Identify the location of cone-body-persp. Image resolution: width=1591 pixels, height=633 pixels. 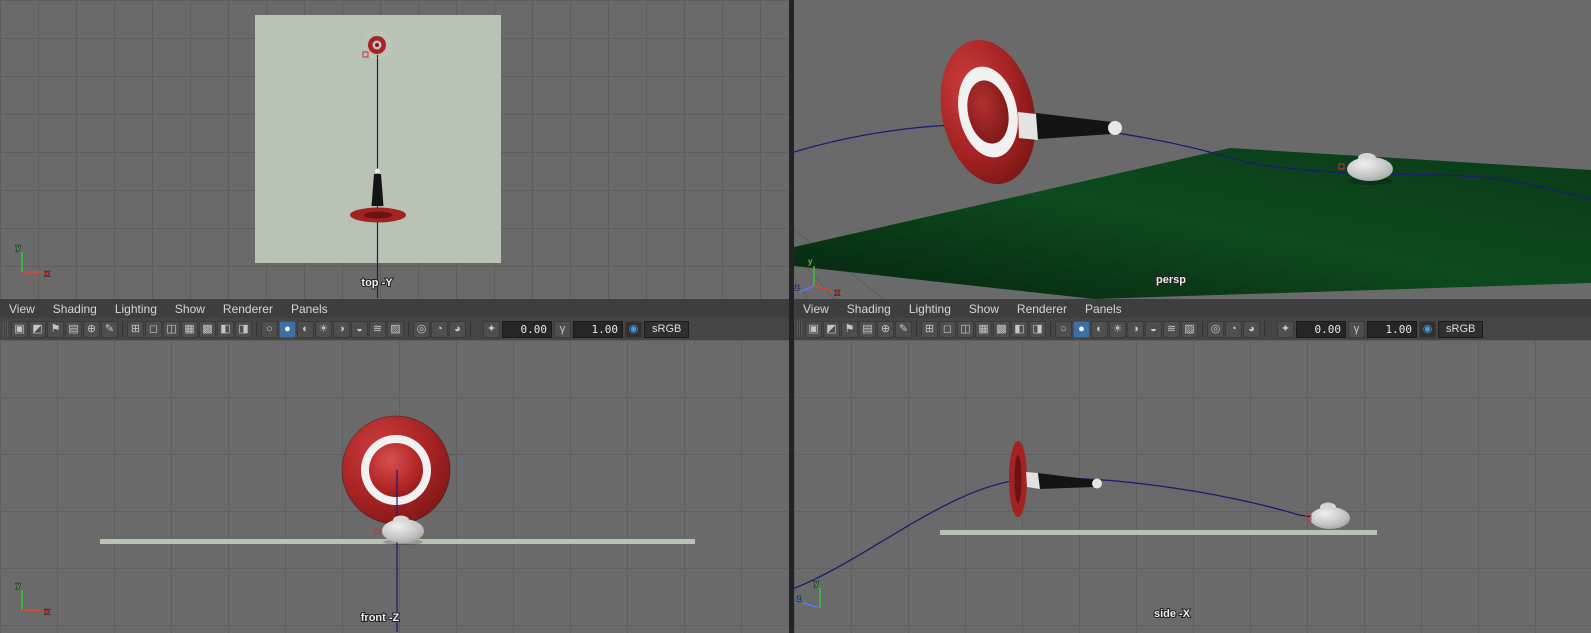
(1074, 126).